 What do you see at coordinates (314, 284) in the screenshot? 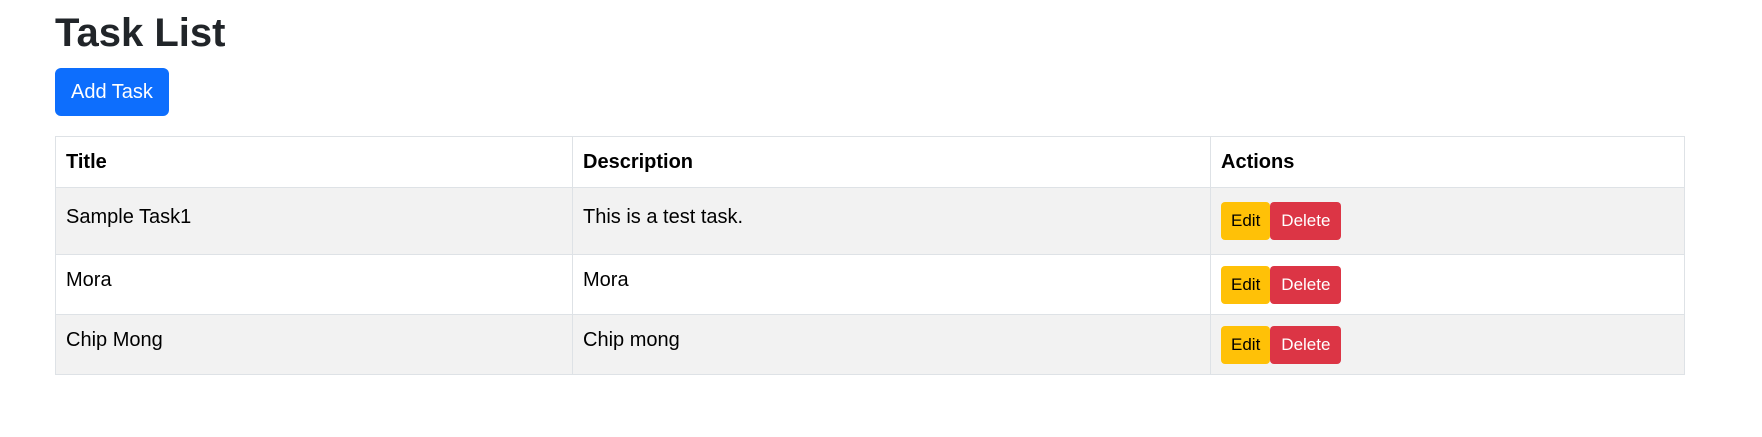
I see `task-title-cell: Mora` at bounding box center [314, 284].